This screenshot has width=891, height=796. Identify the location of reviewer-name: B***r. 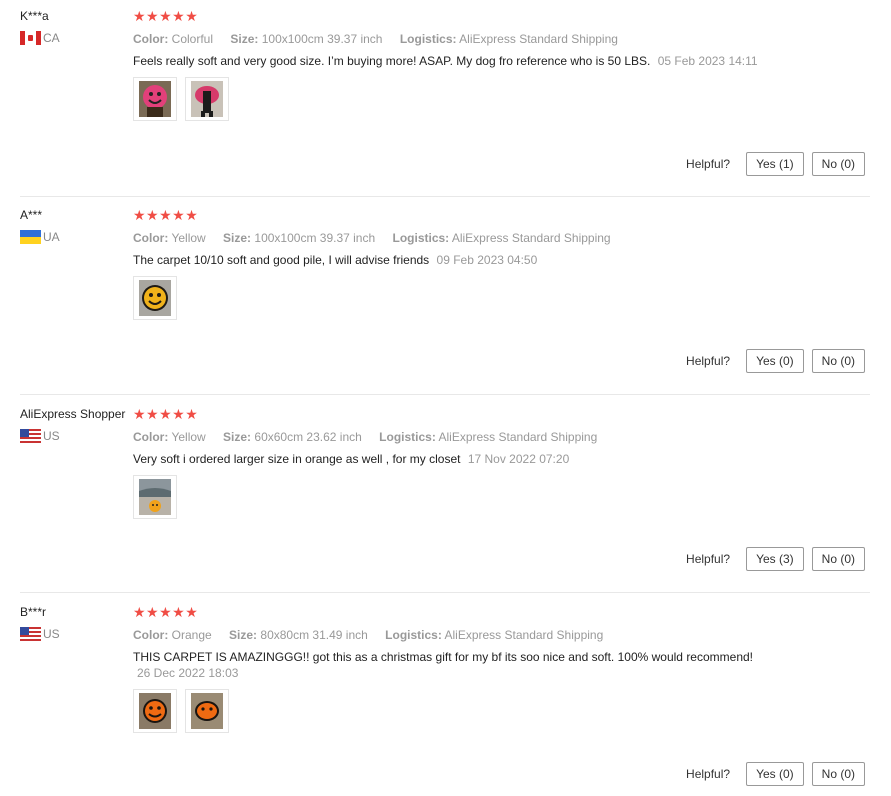
(33, 612).